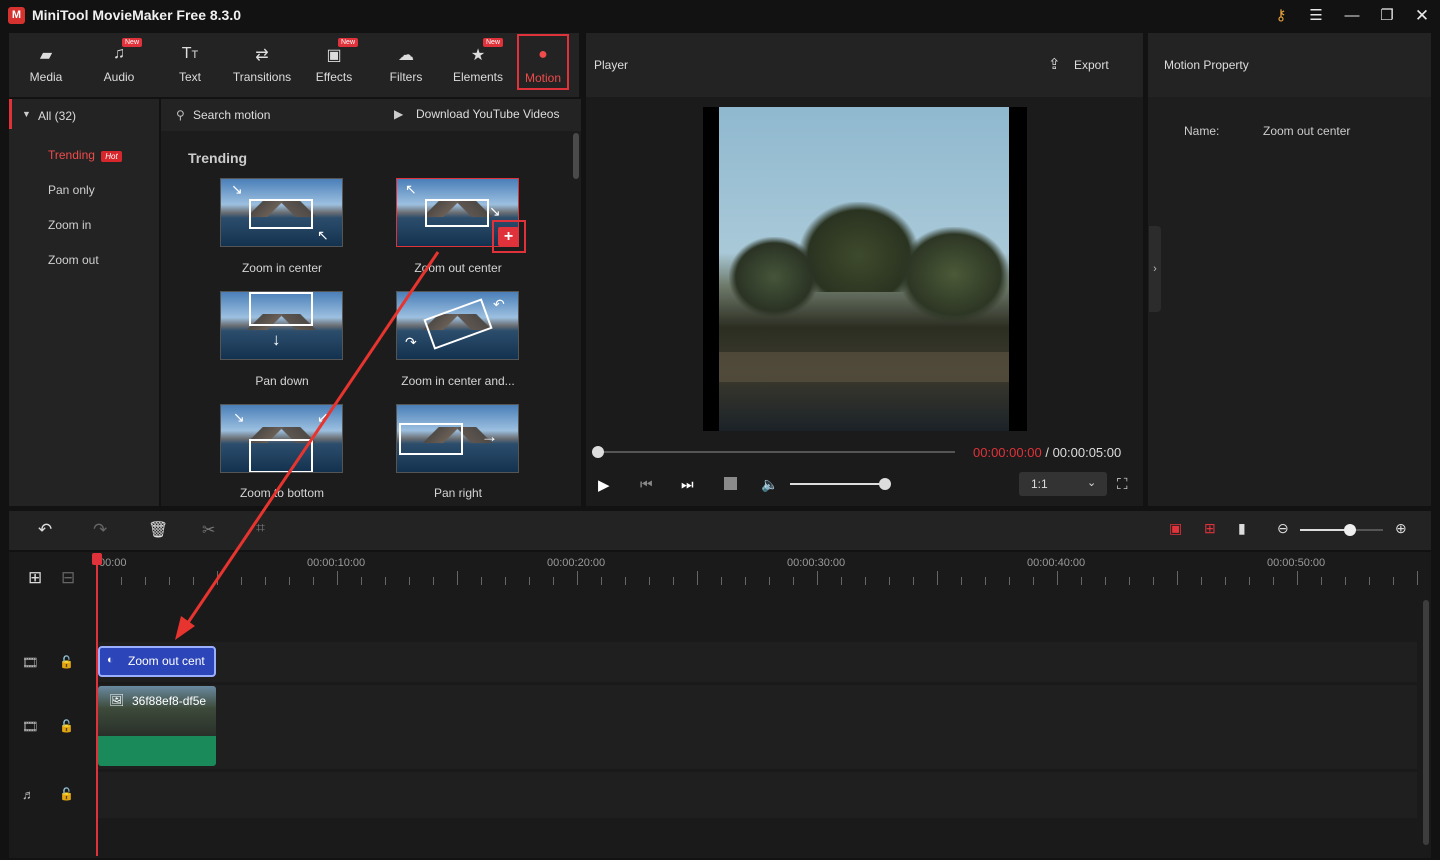  I want to click on motion-thumb-zoom-to-bottom: ↘ ↙, so click(281, 438).